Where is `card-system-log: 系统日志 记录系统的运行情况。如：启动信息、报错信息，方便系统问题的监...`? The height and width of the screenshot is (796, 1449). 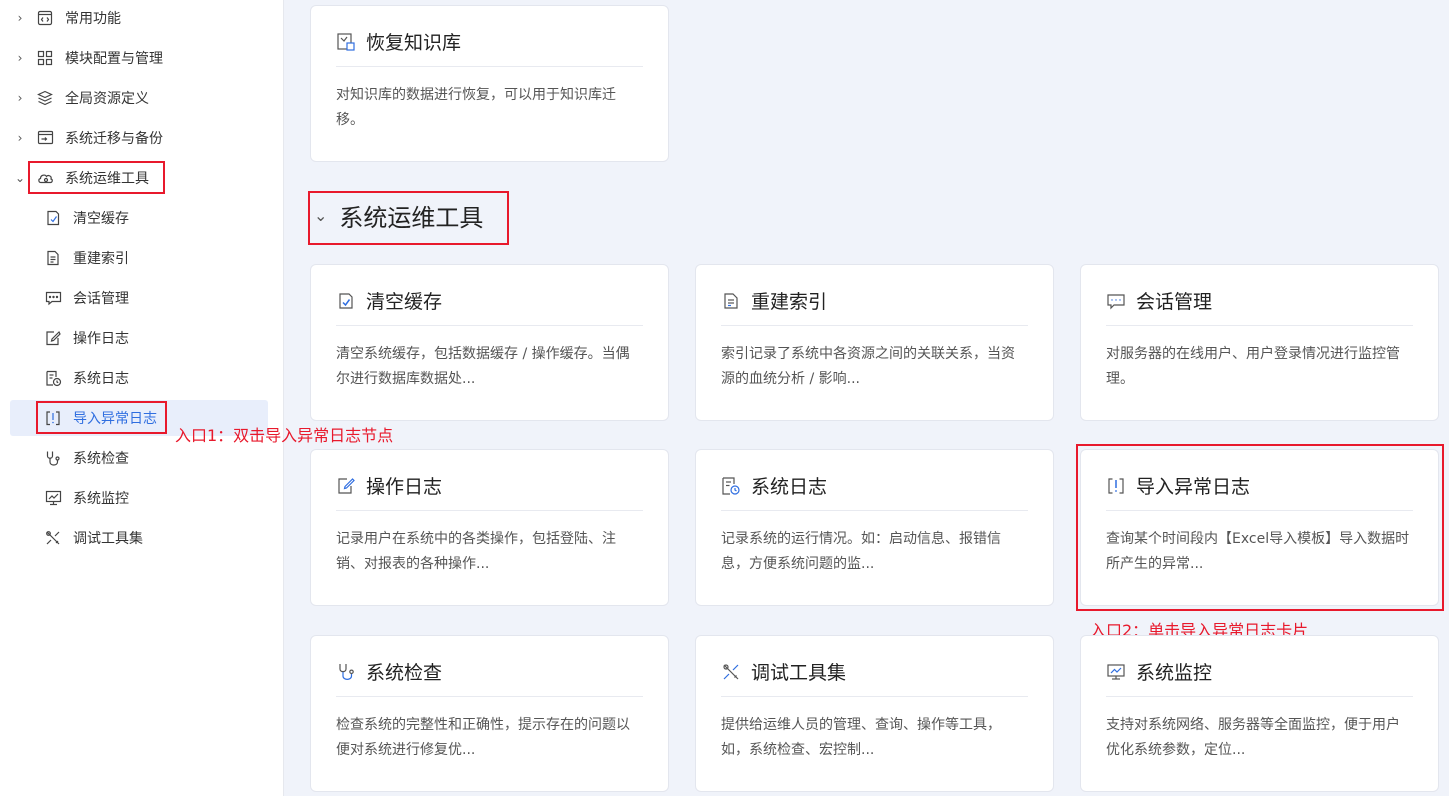
card-system-log: 系统日志 记录系统的运行情况。如：启动信息、报错信息，方便系统问题的监... is located at coordinates (874, 527).